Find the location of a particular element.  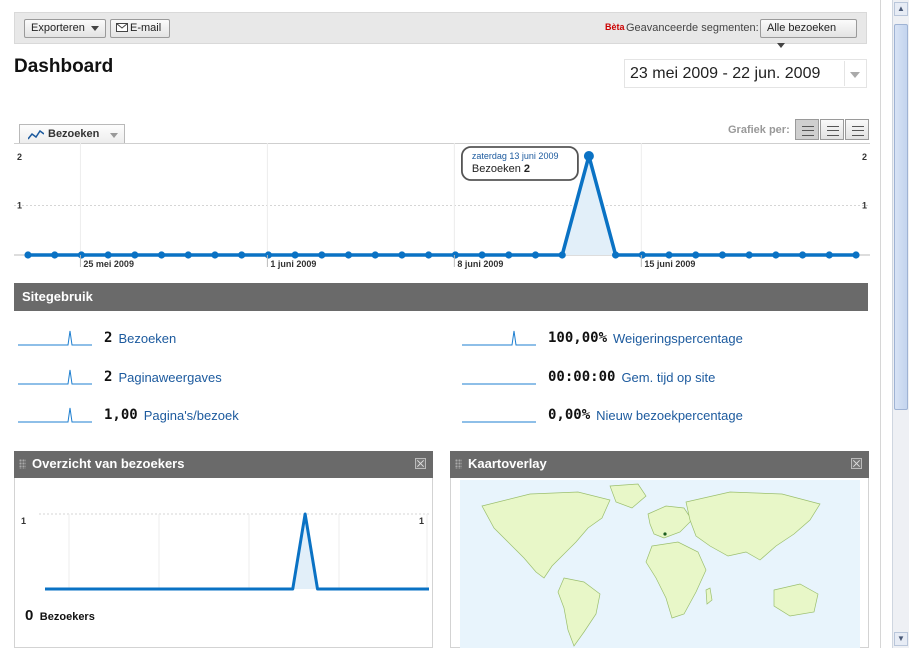

usage-stat-value: 2 is located at coordinates (108, 338).